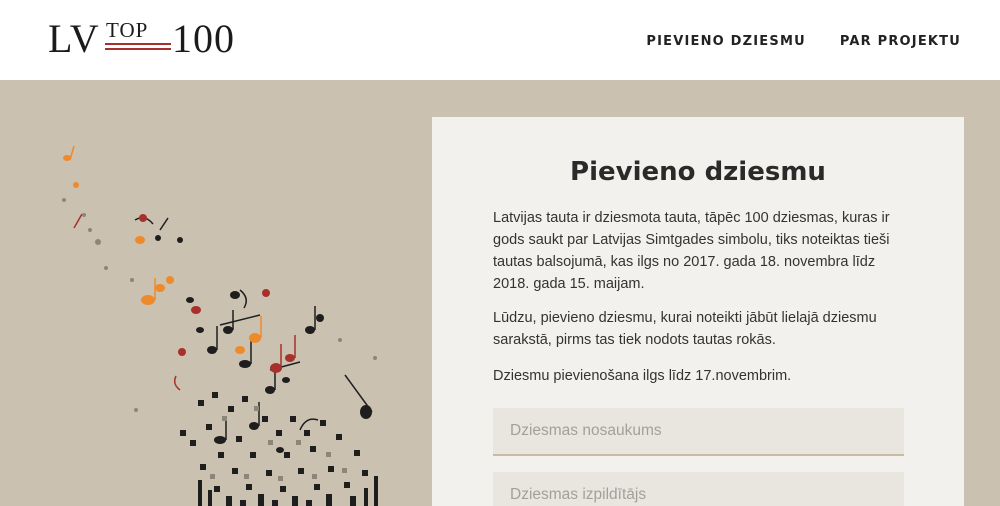 The height and width of the screenshot is (506, 1000). I want to click on logo-100: 100, so click(203, 38).